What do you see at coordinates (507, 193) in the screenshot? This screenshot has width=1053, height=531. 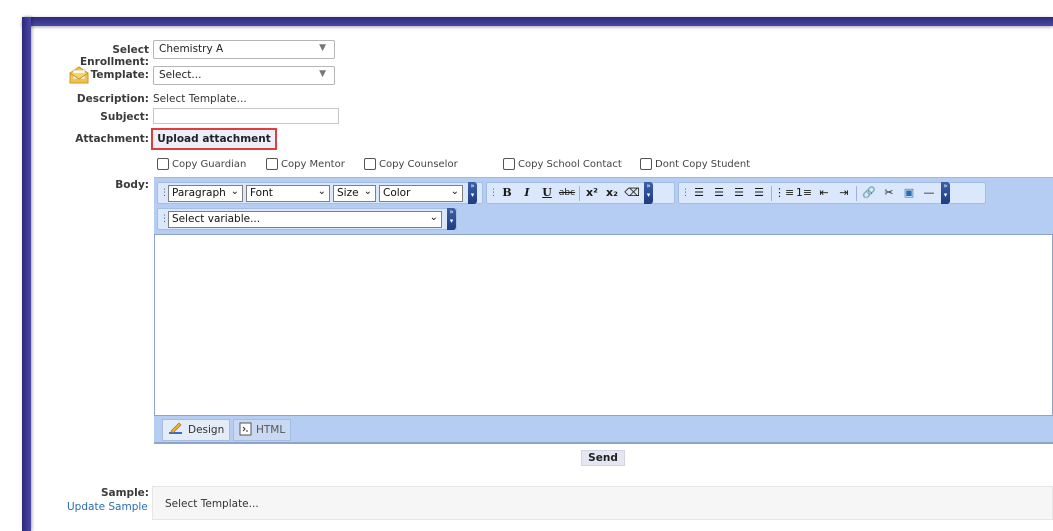 I see `bold-icon: B` at bounding box center [507, 193].